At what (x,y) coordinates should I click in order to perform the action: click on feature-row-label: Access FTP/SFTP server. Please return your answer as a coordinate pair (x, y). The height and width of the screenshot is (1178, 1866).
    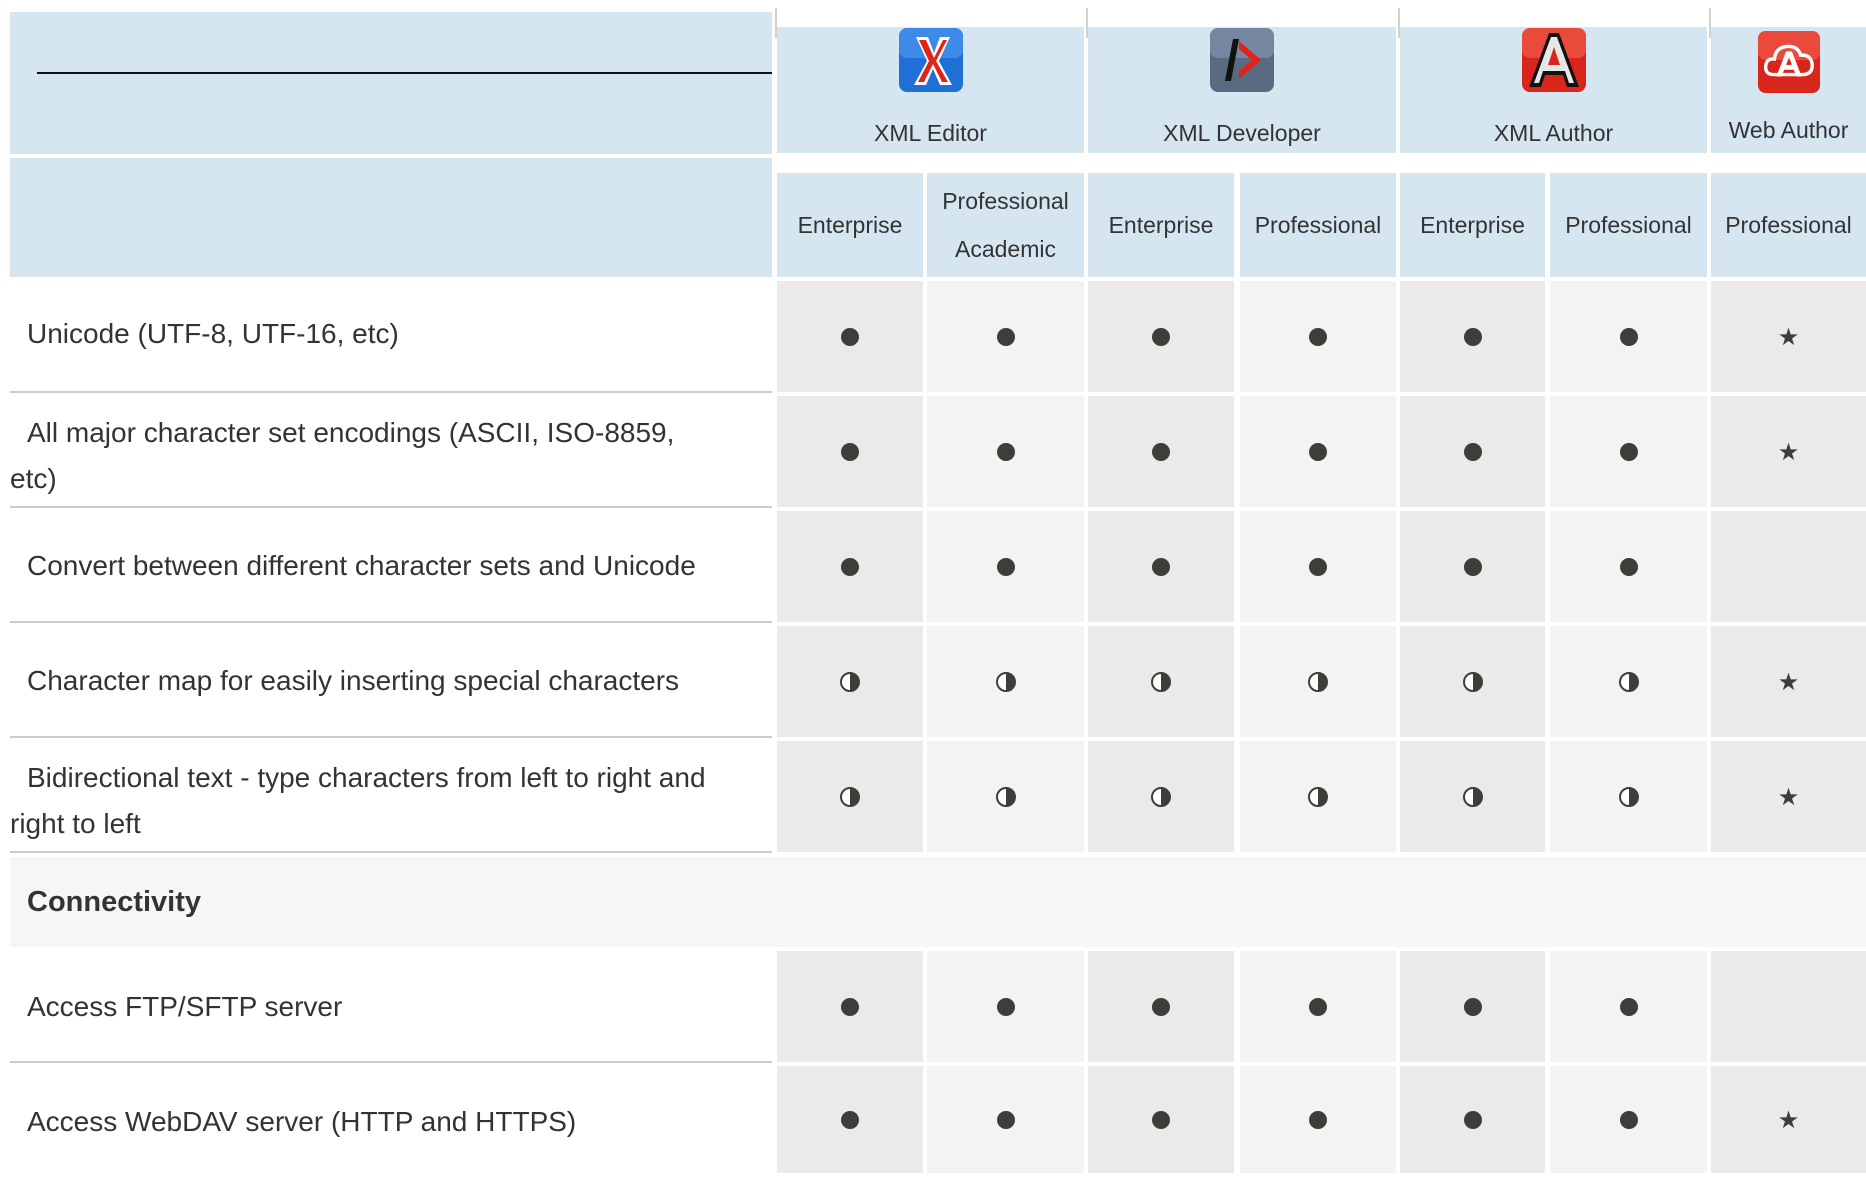
    Looking at the image, I should click on (391, 1007).